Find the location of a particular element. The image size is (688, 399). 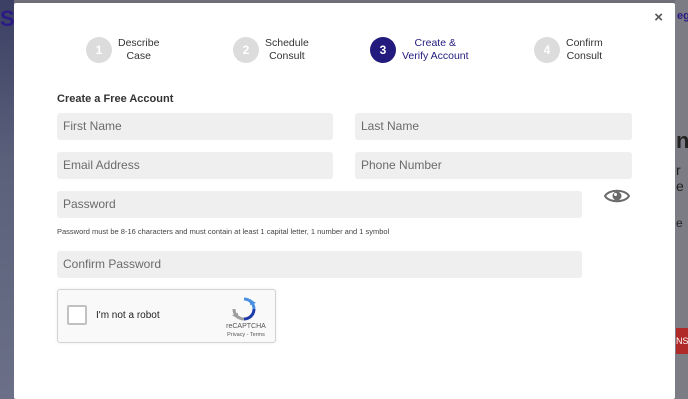

email-field: Email Address is located at coordinates (195, 165).